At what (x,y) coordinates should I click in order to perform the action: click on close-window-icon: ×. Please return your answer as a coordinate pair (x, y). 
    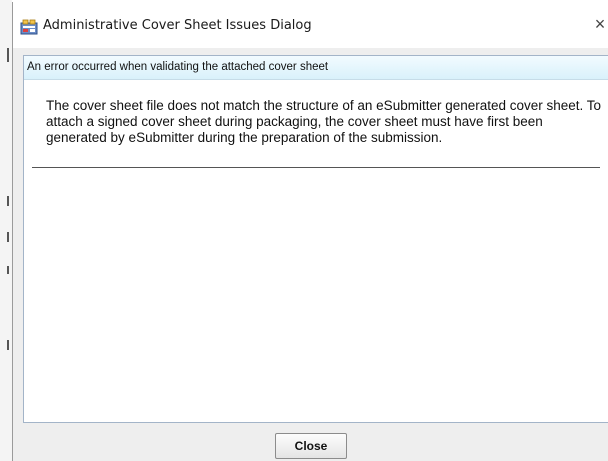
    Looking at the image, I should click on (600, 24).